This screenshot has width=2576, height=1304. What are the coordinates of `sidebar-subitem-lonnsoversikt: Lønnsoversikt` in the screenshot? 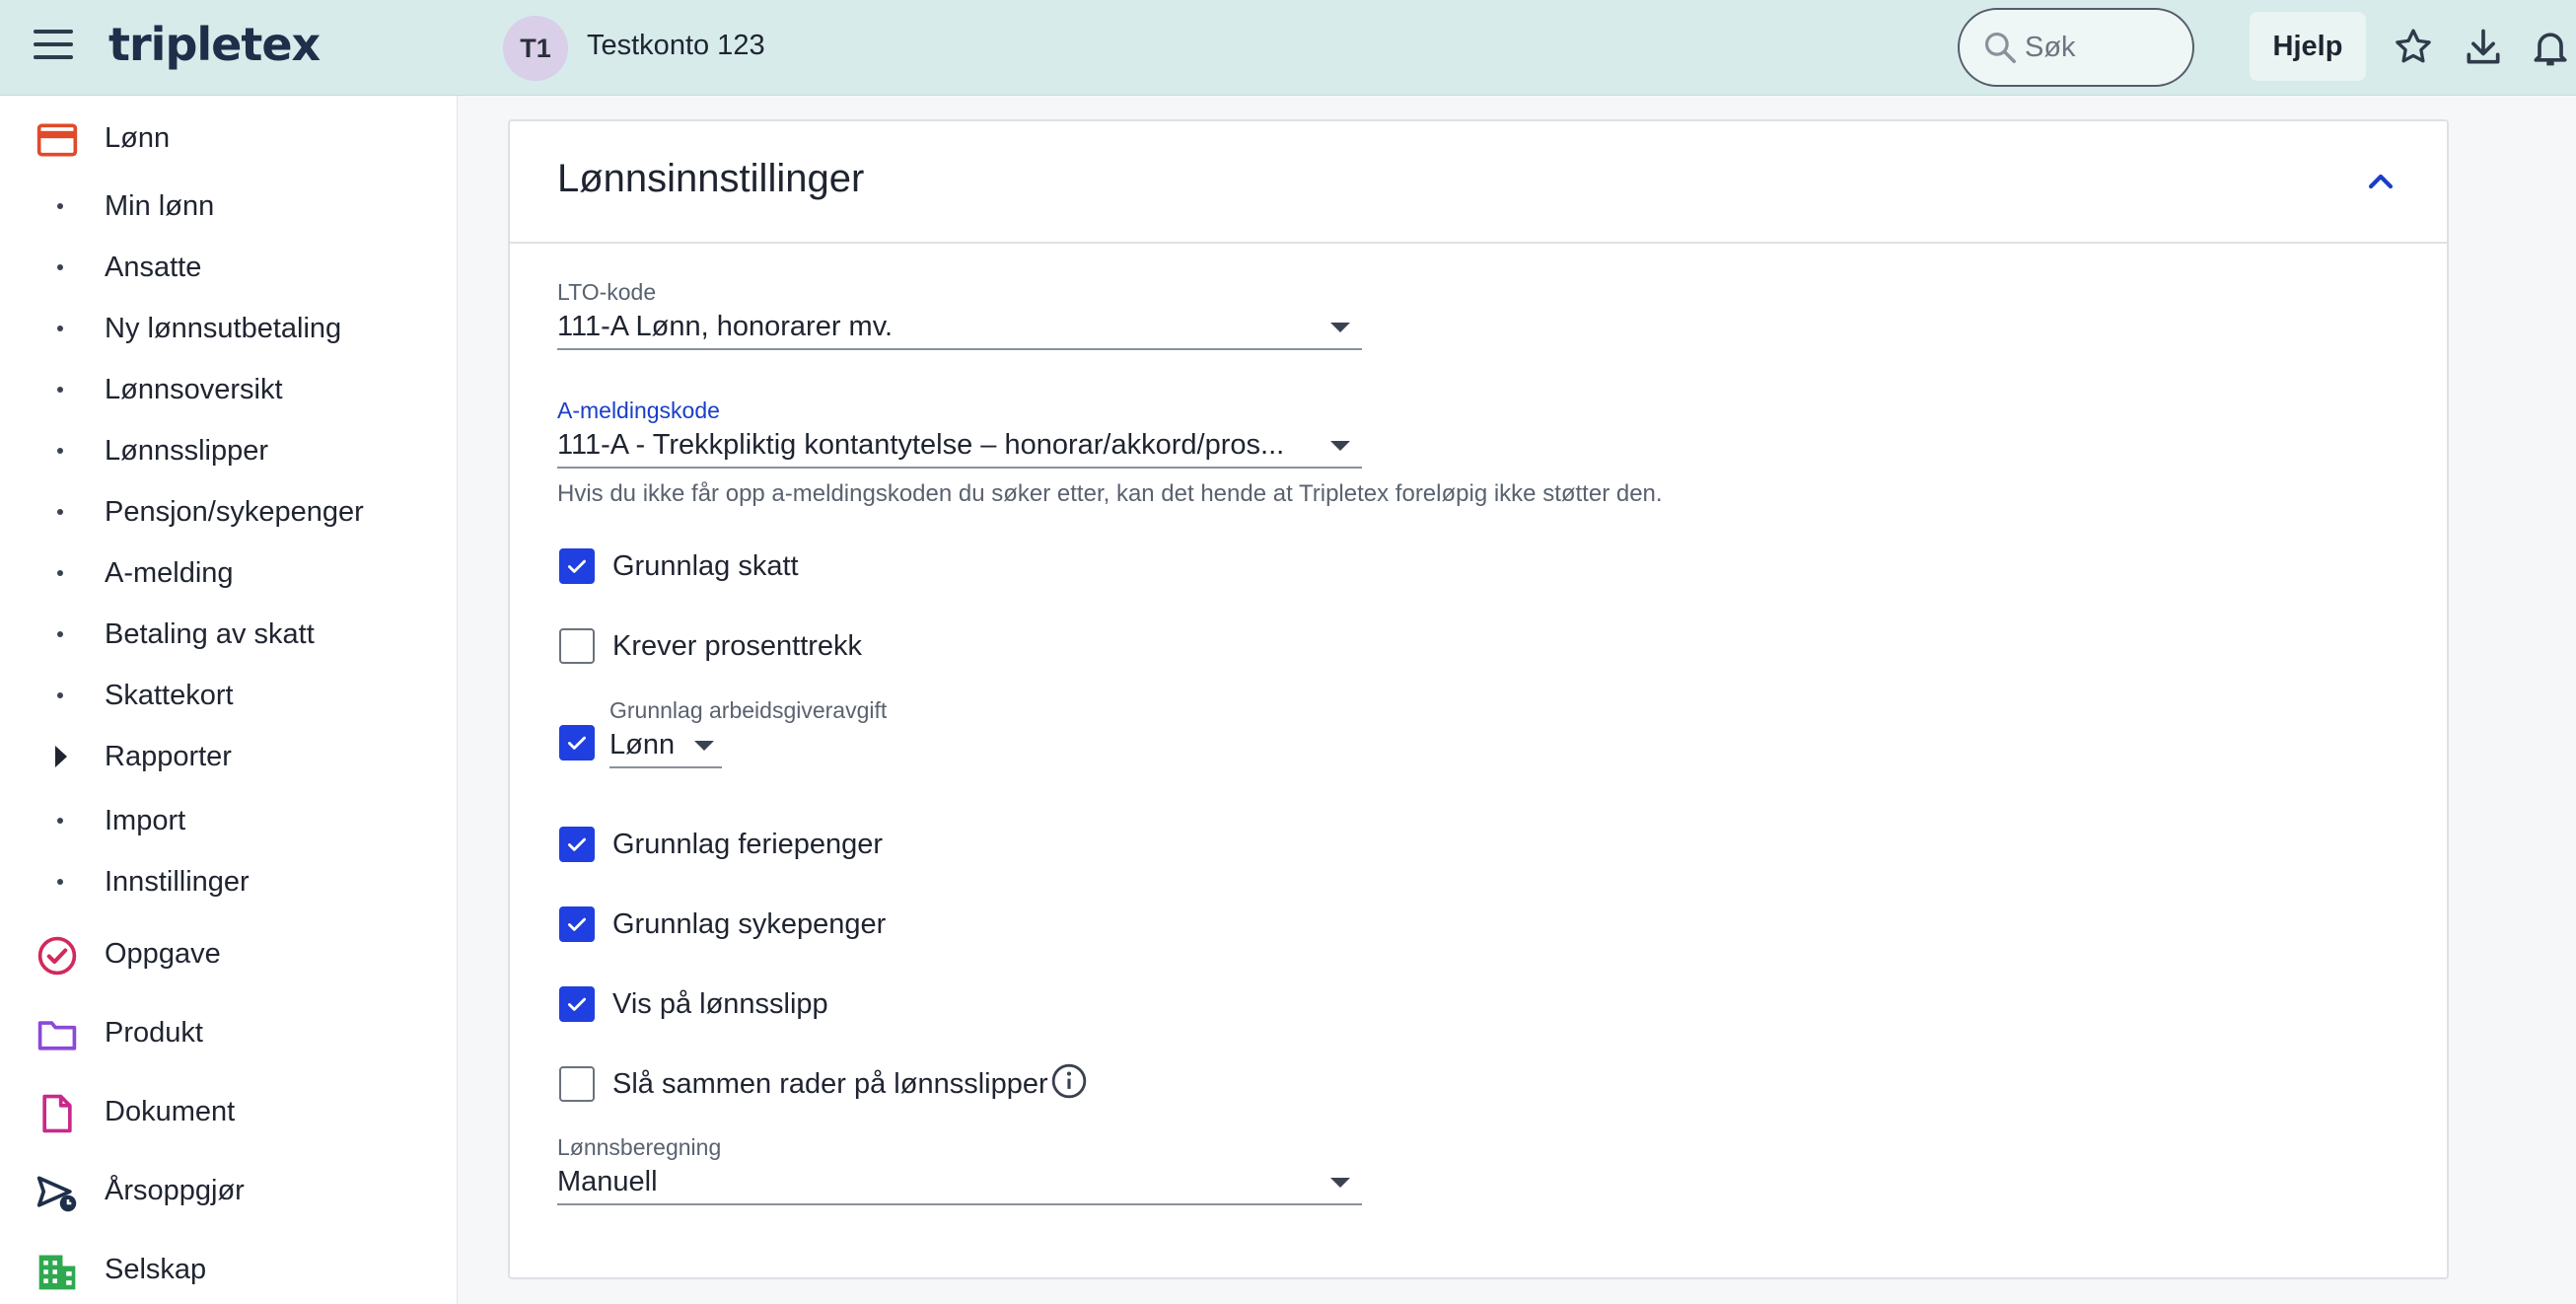 It's located at (229, 389).